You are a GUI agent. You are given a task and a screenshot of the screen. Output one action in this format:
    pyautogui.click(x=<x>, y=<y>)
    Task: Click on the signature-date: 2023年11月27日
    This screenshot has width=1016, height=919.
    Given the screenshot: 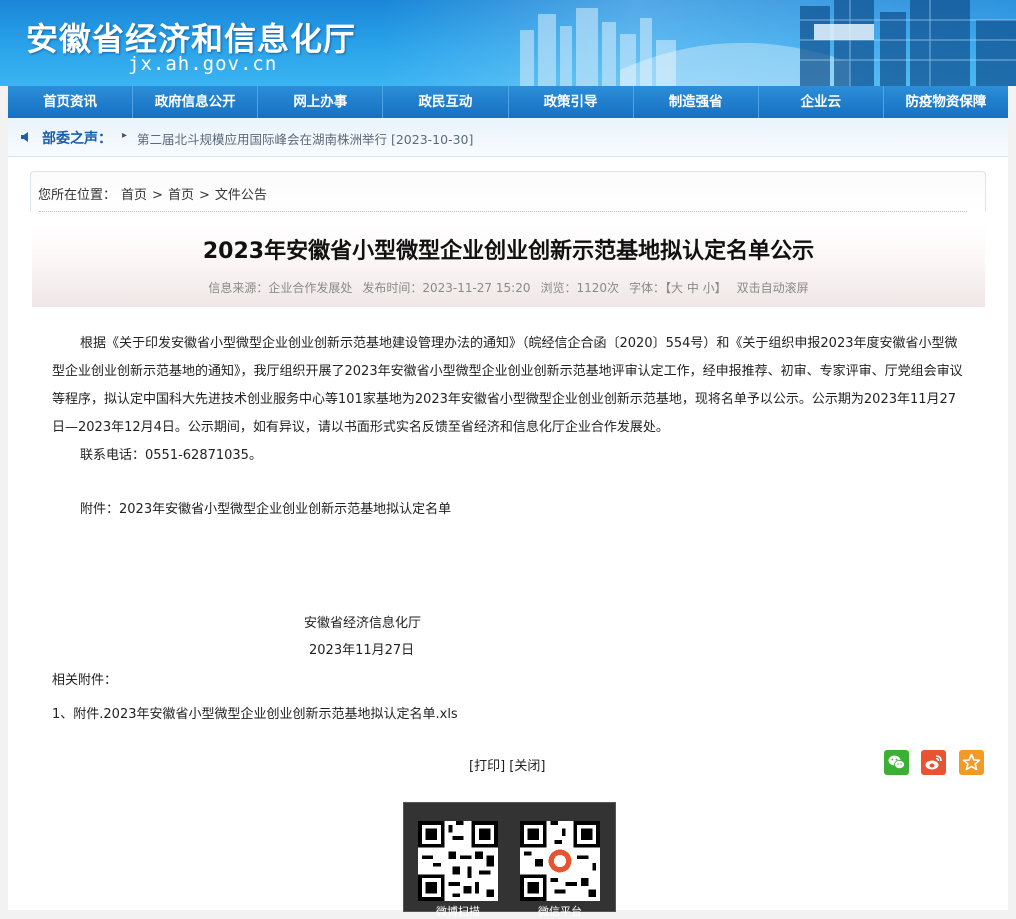 What is the action you would take?
    pyautogui.click(x=362, y=650)
    